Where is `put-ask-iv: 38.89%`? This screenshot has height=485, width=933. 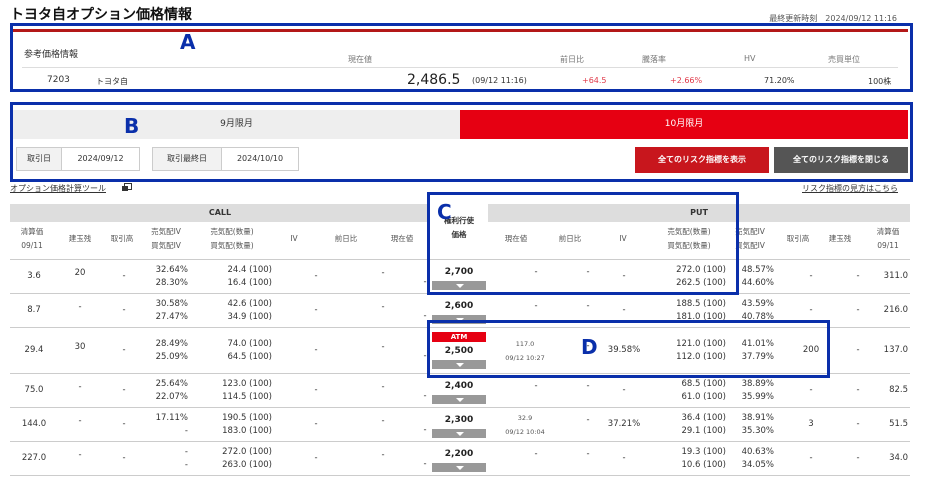 put-ask-iv: 38.89% is located at coordinates (757, 384).